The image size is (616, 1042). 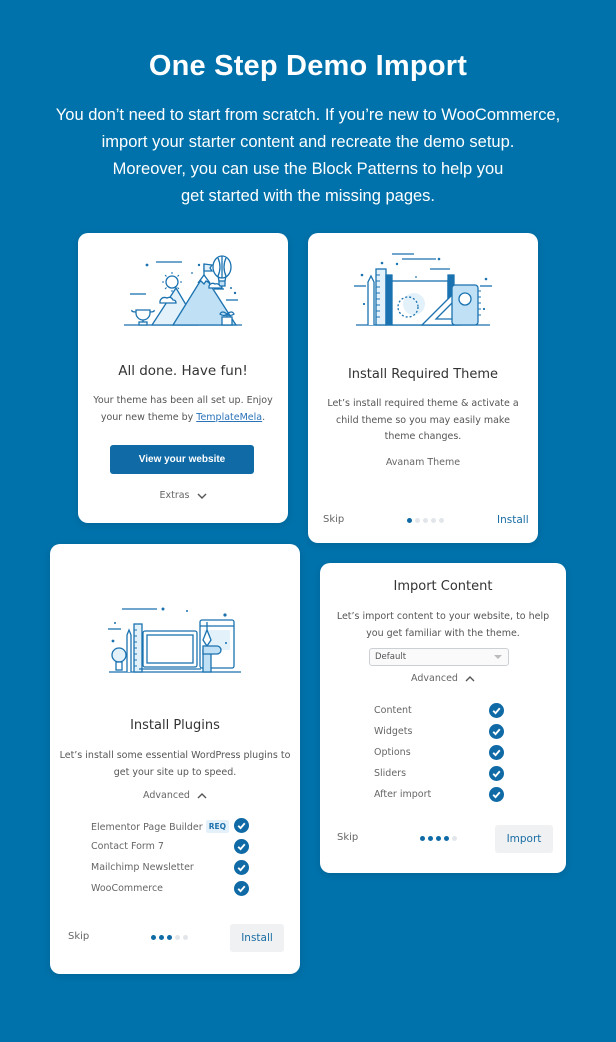 I want to click on card-title: All done. Have fun!, so click(x=183, y=371).